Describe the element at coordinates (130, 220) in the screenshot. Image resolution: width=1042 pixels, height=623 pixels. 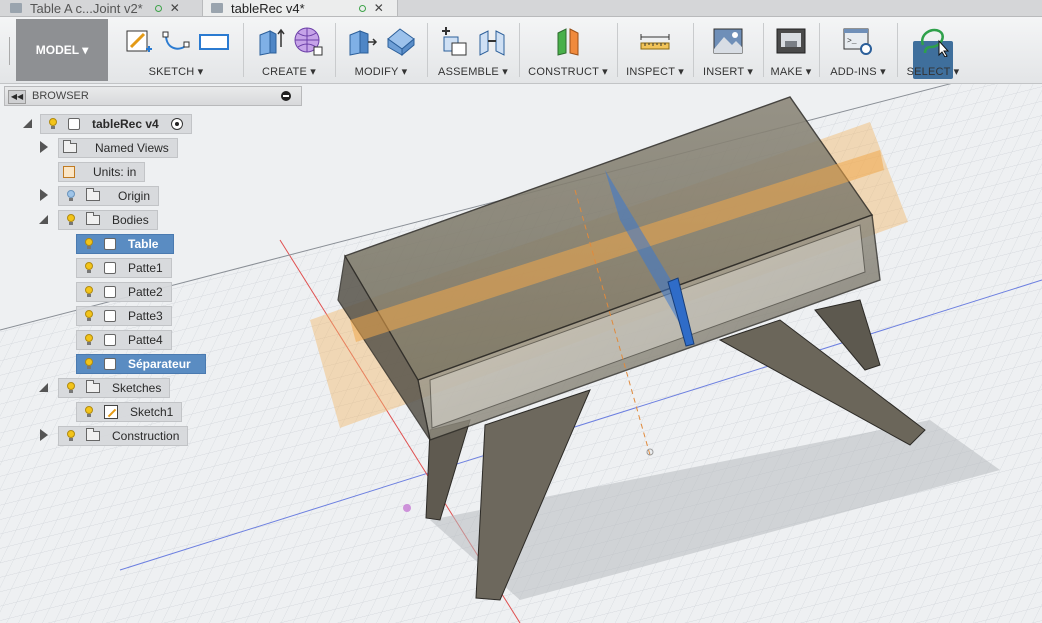
I see `item-label: Bodies` at that location.